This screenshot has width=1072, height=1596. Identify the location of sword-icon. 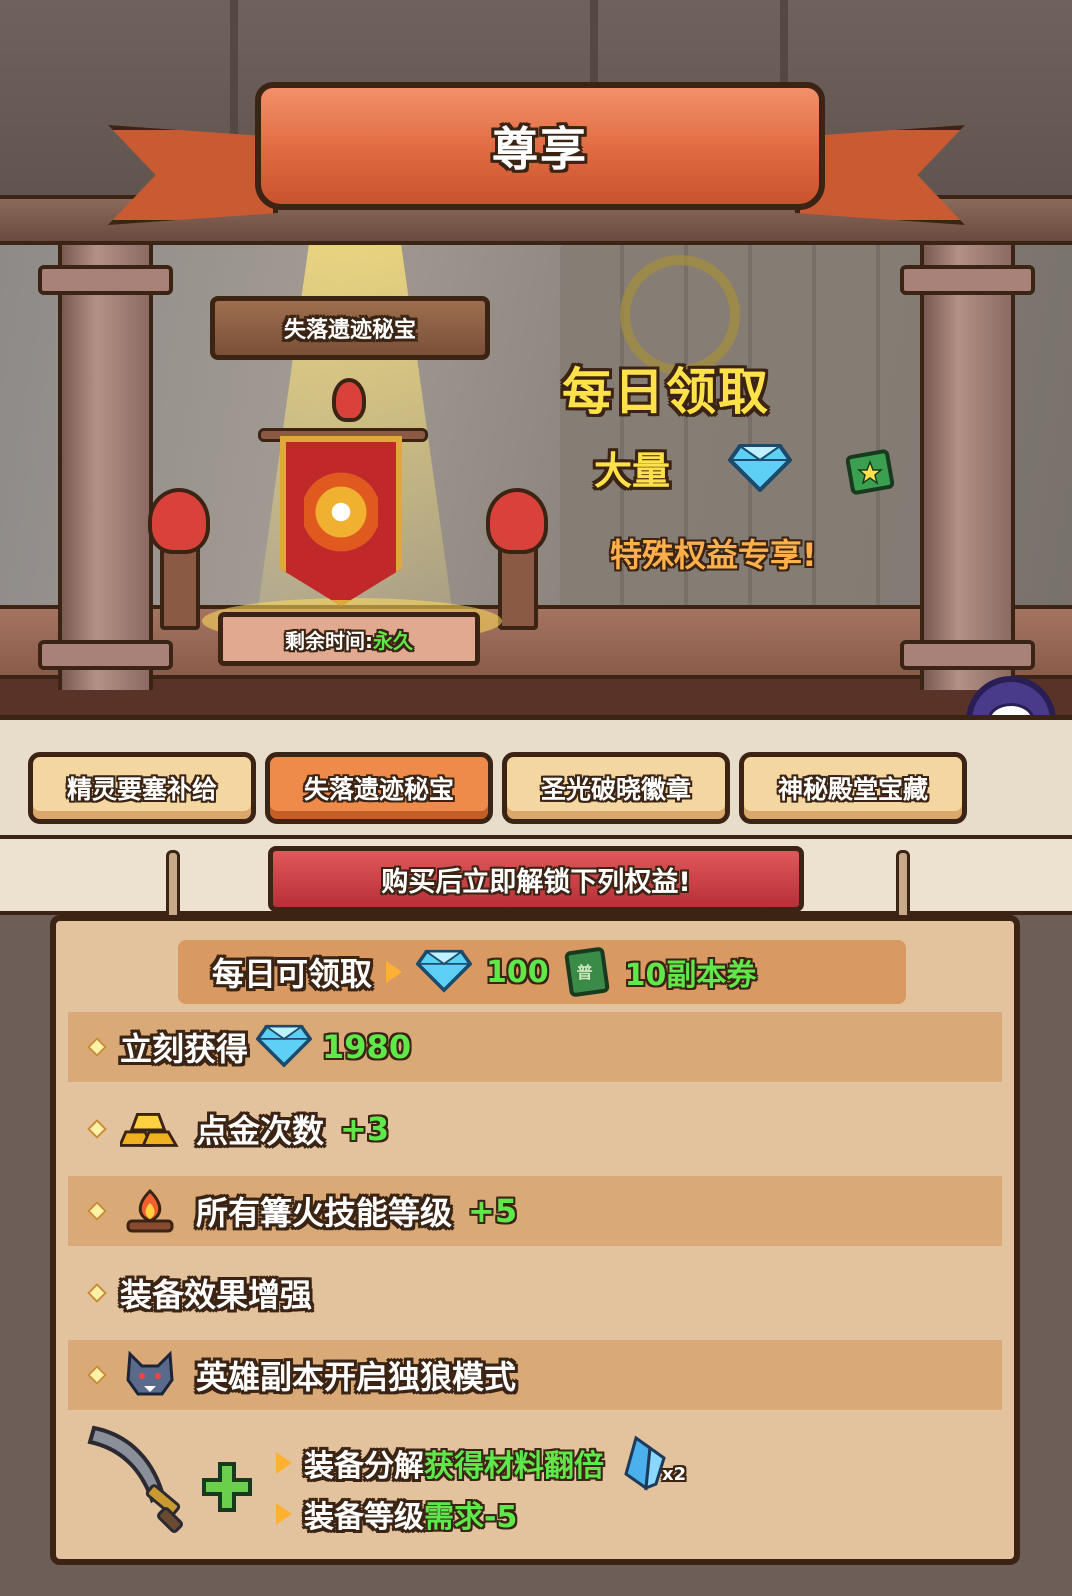
(139, 1481).